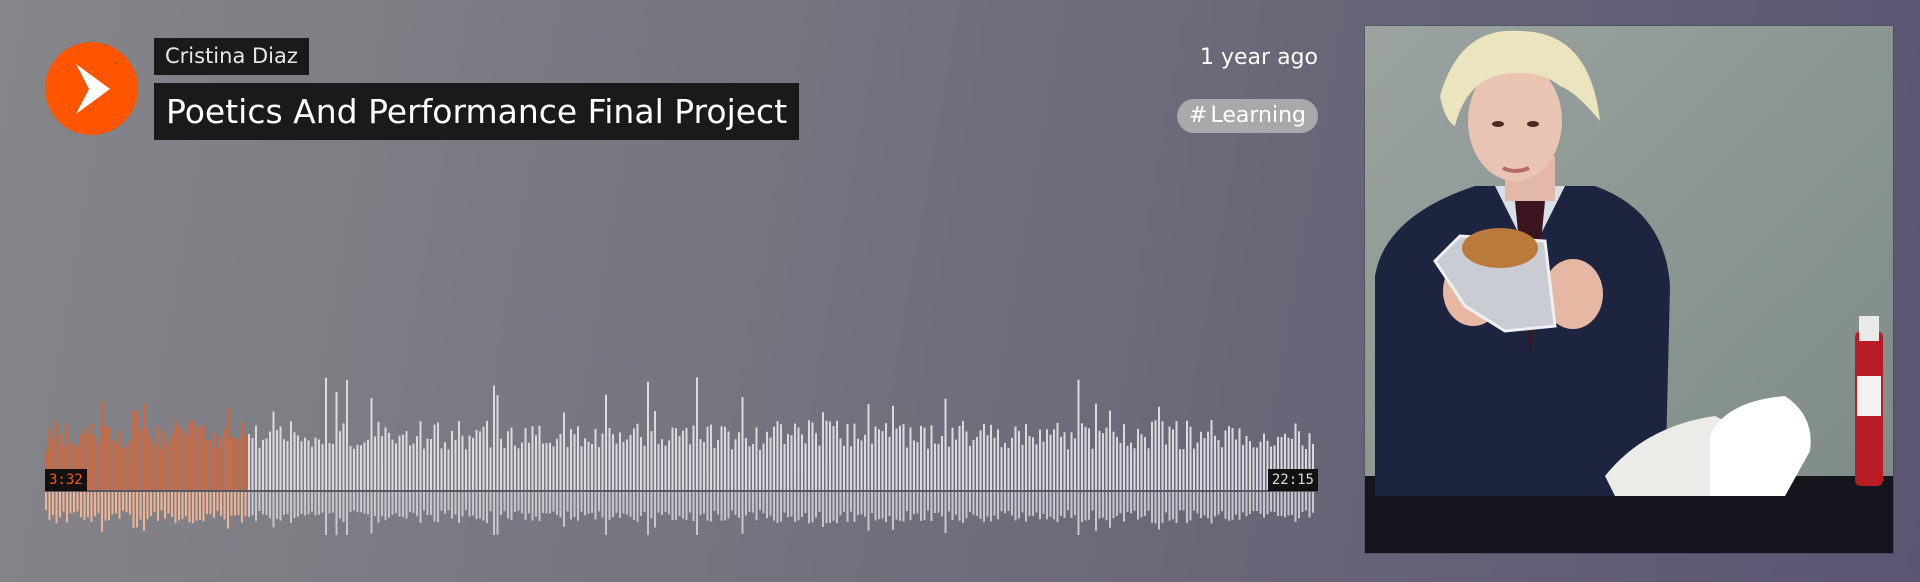  I want to click on tag-label: Learning, so click(1258, 115).